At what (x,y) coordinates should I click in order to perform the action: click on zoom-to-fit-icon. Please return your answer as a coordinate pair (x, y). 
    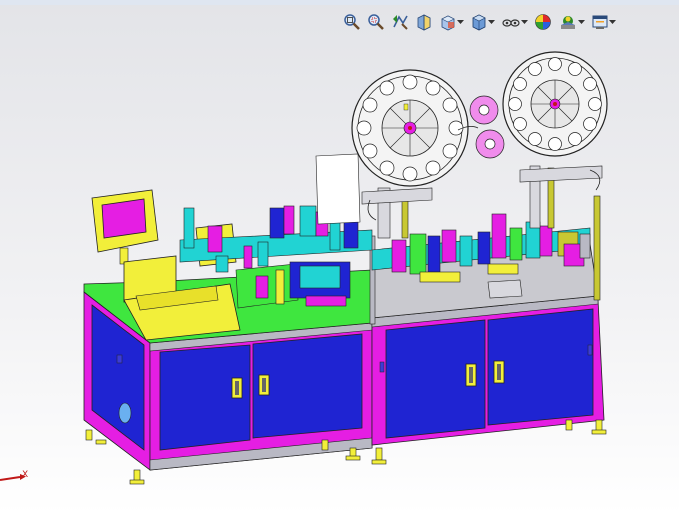
    Looking at the image, I should click on (352, 22).